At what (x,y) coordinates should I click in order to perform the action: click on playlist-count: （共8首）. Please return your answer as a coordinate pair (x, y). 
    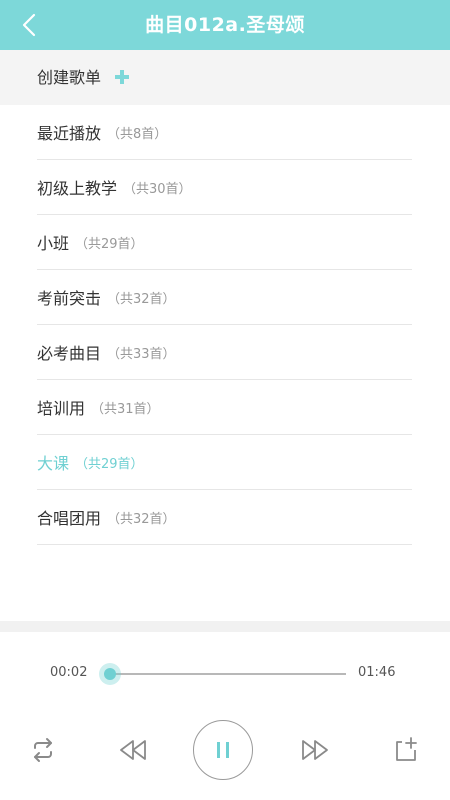
    Looking at the image, I should click on (137, 134).